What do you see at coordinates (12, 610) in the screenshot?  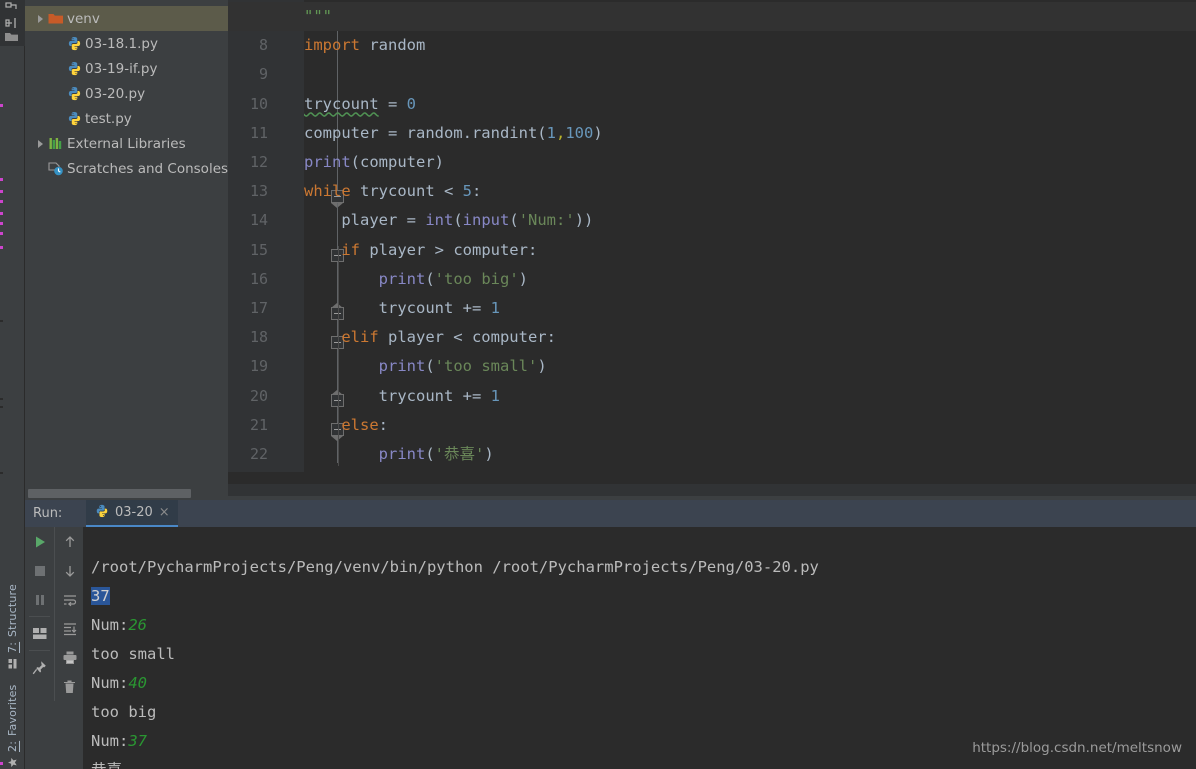 I see `structure-label: Structure` at bounding box center [12, 610].